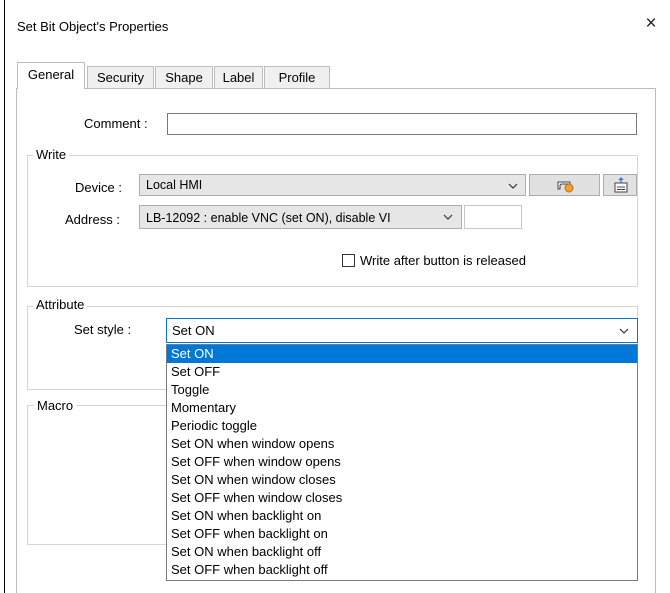 The width and height of the screenshot is (670, 593). Describe the element at coordinates (493, 217) in the screenshot. I see `address-index-input` at that location.